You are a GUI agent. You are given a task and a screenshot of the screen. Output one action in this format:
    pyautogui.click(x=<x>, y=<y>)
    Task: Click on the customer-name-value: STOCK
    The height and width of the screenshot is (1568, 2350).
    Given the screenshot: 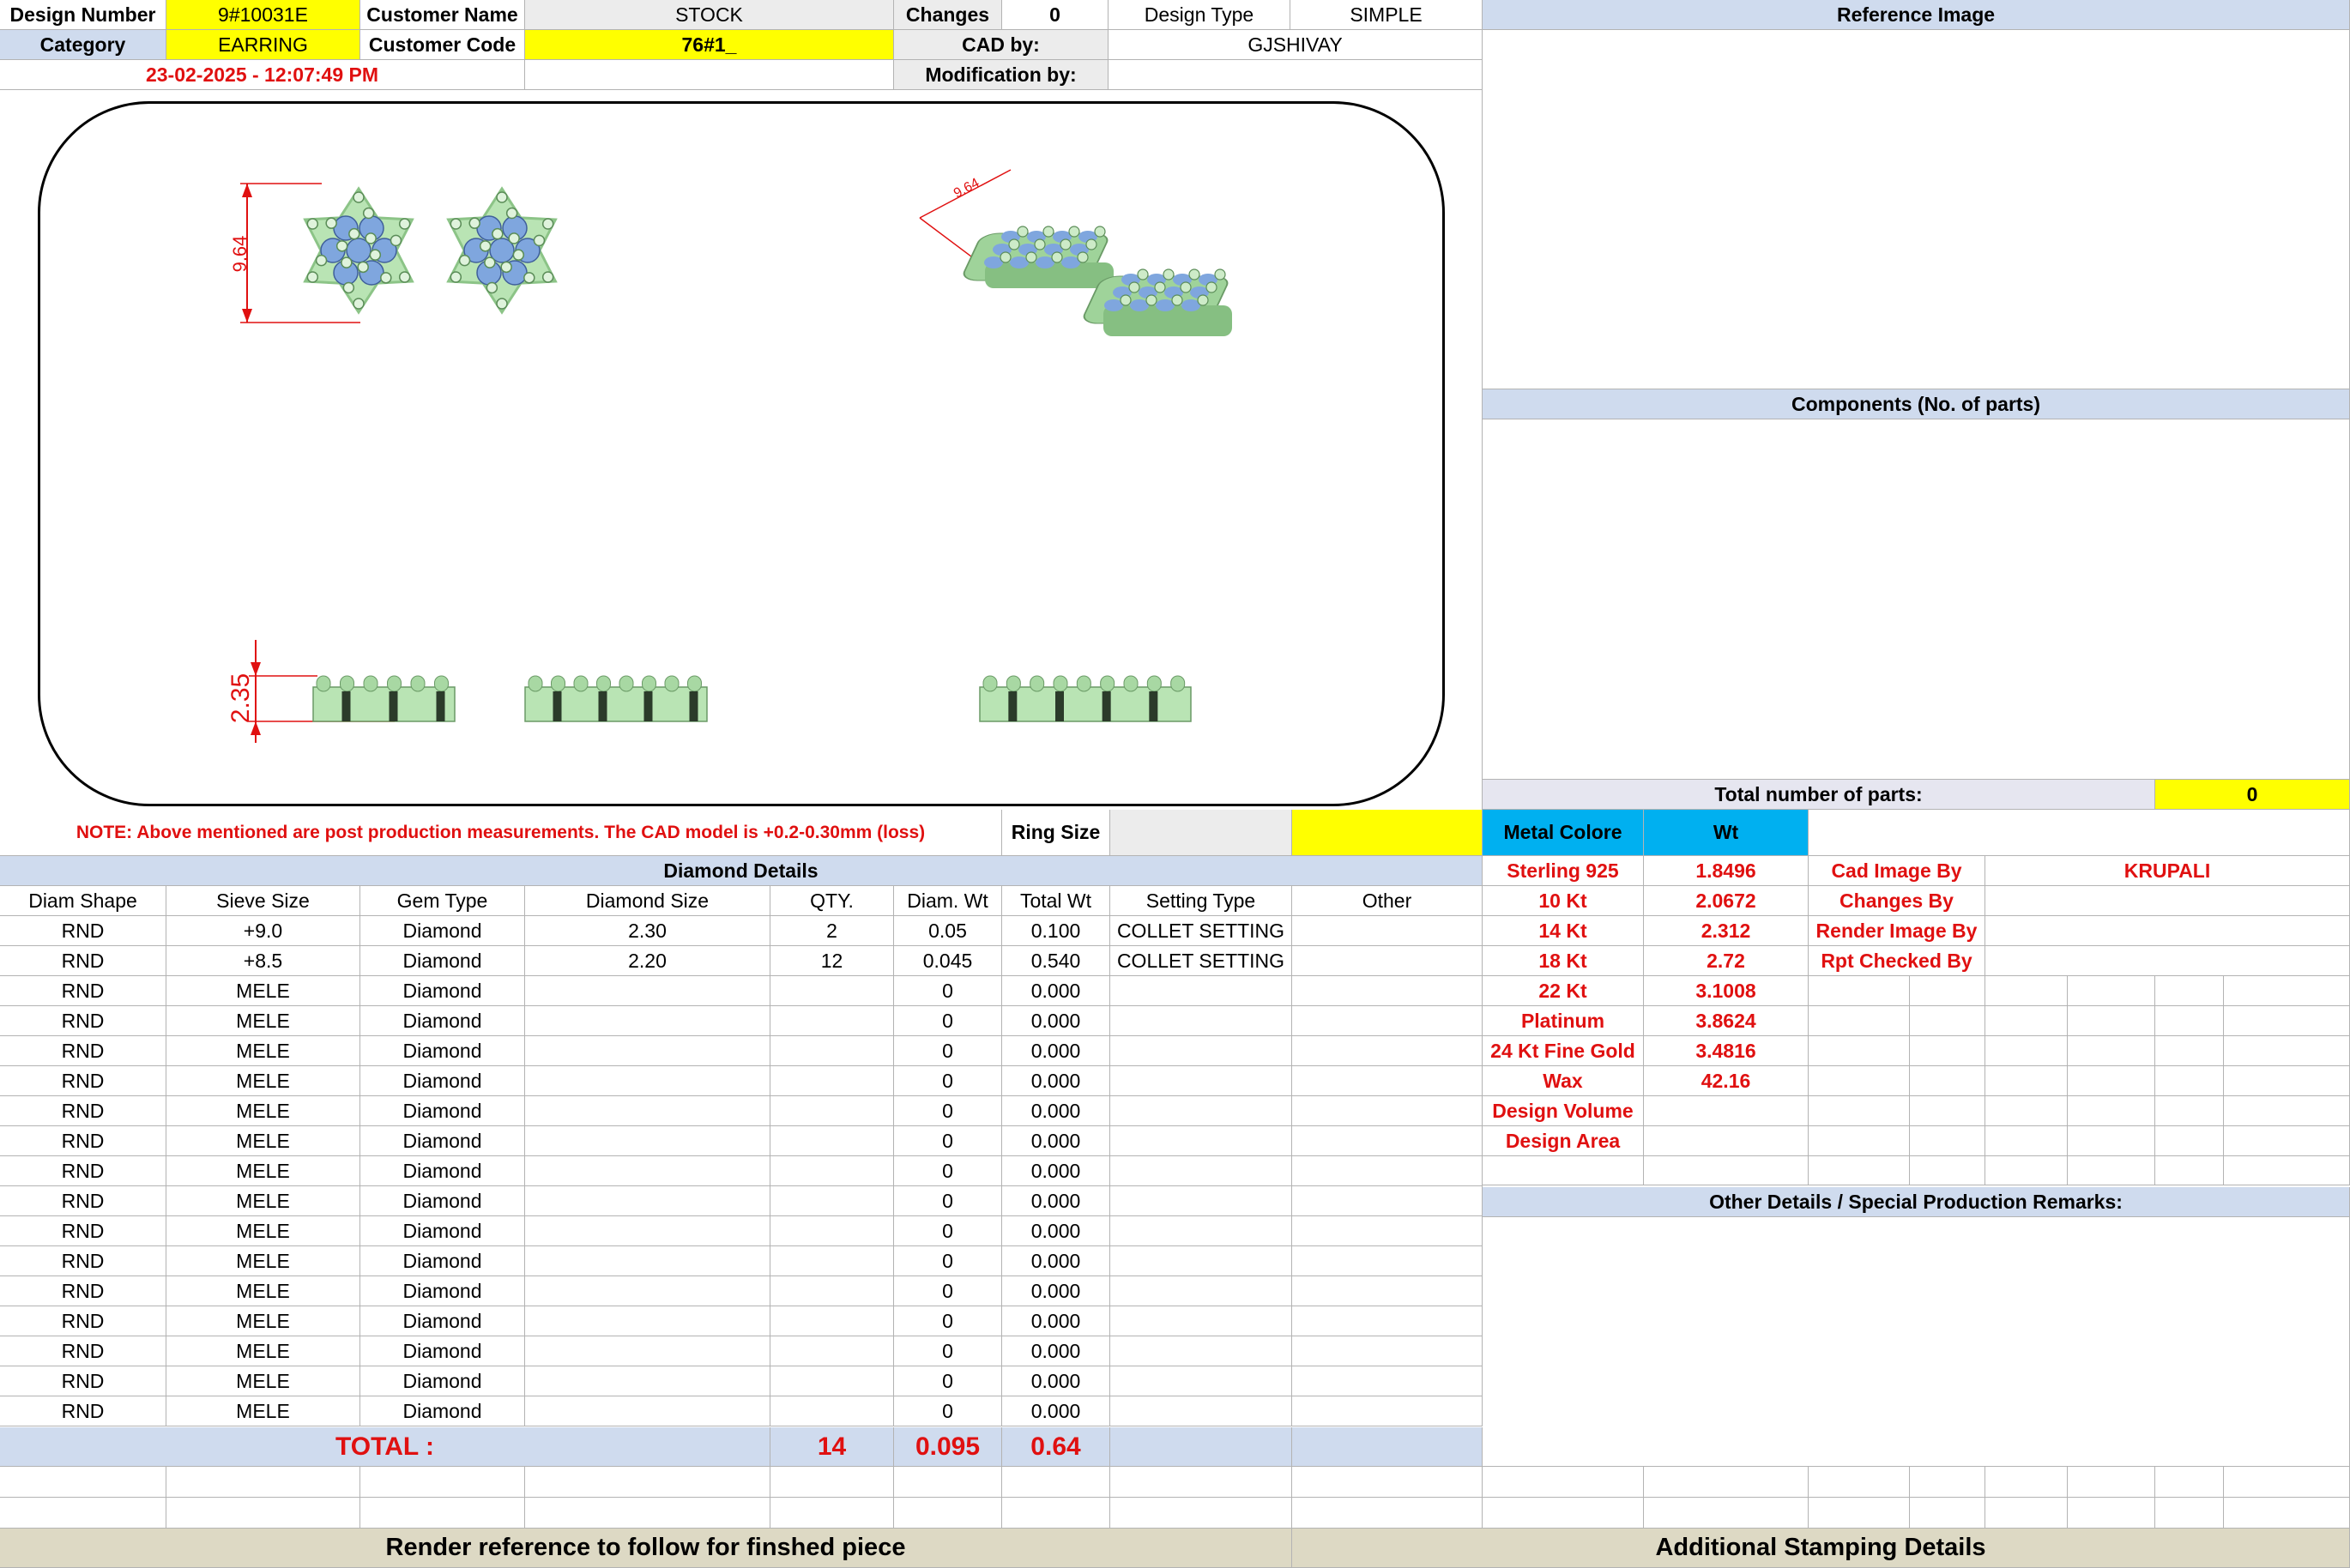 What is the action you would take?
    pyautogui.click(x=709, y=15)
    